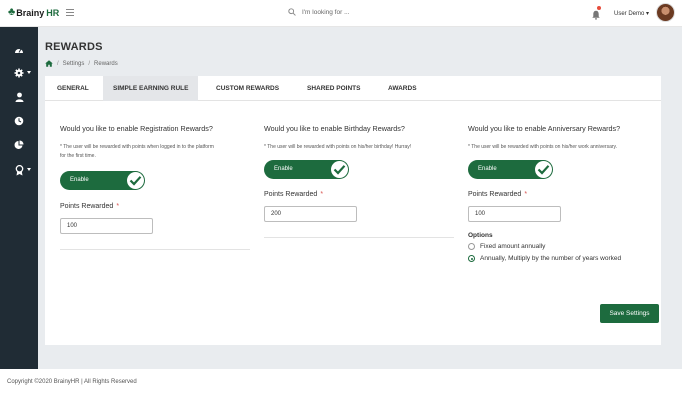  I want to click on birthday-points-input: 200, so click(310, 214).